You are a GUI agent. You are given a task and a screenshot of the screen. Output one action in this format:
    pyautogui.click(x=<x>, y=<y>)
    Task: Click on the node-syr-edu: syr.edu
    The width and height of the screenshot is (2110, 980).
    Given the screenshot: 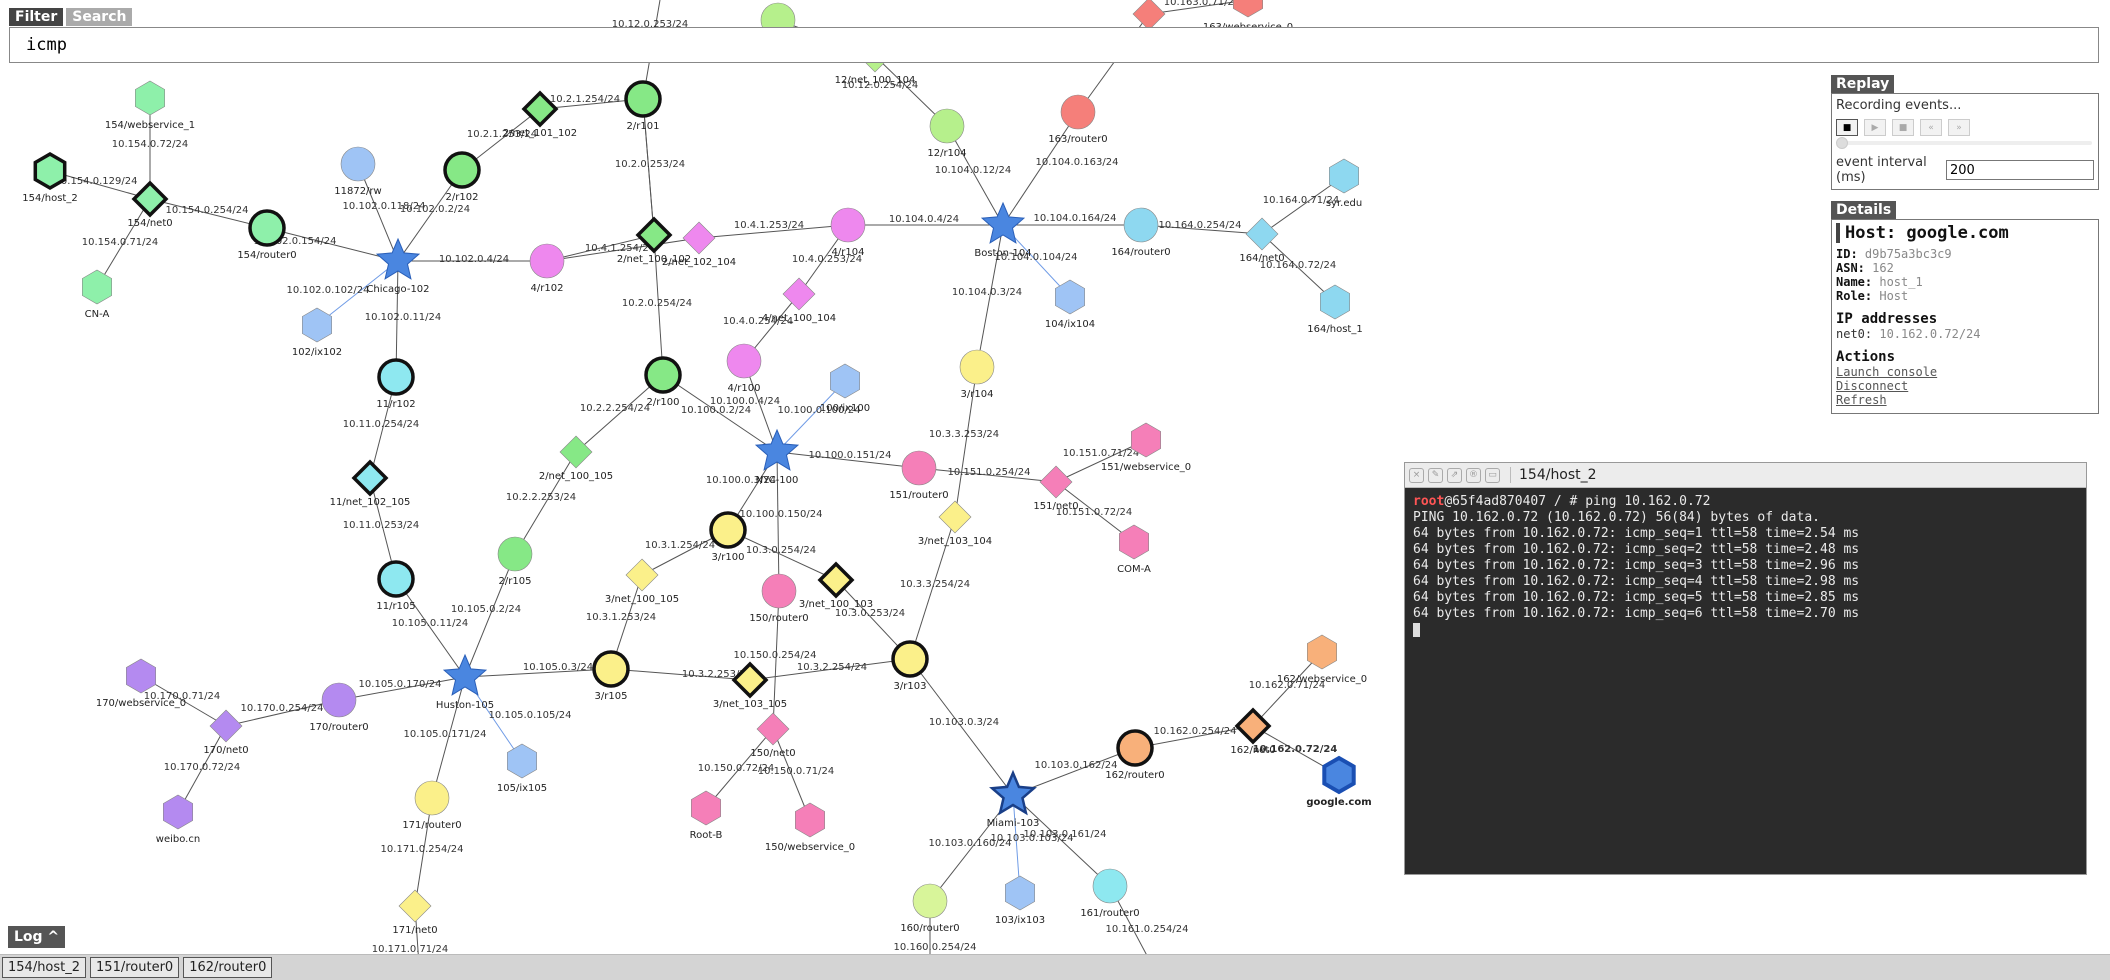 What is the action you would take?
    pyautogui.click(x=1344, y=183)
    